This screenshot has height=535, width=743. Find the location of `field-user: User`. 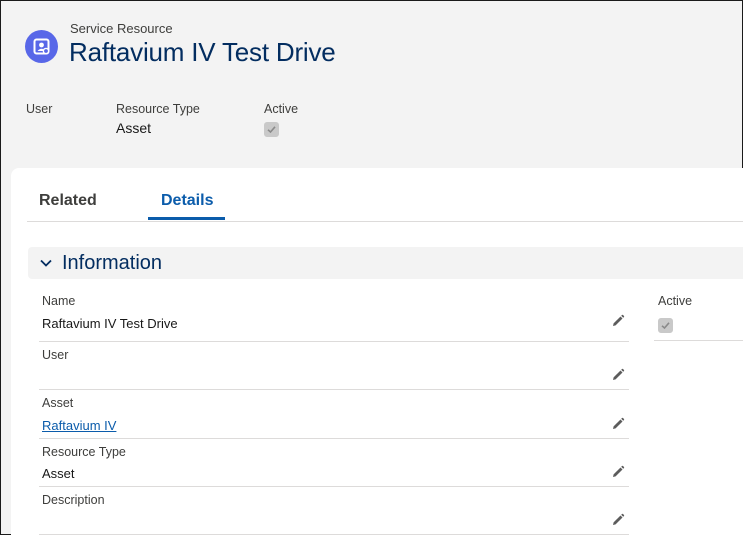

field-user: User is located at coordinates (334, 366).